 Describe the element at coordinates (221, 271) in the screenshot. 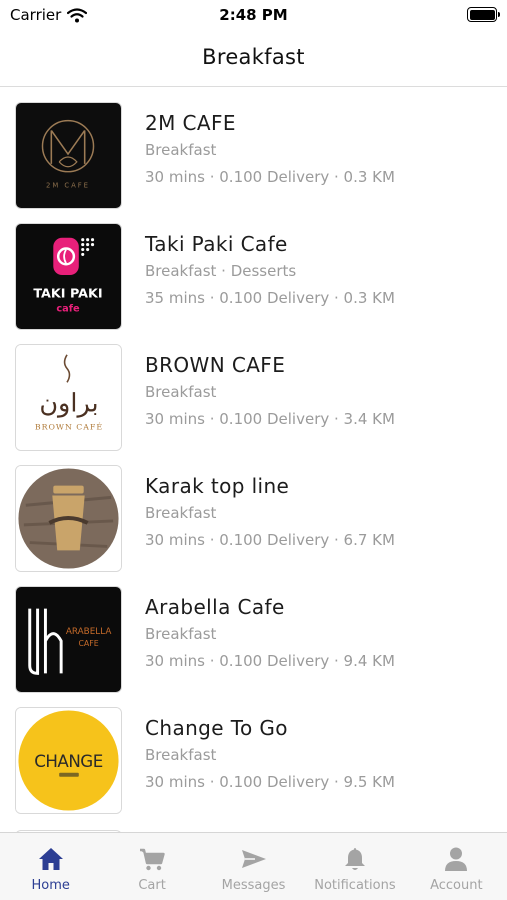

I see `restaurant-categories: Breakfast · Desserts` at that location.